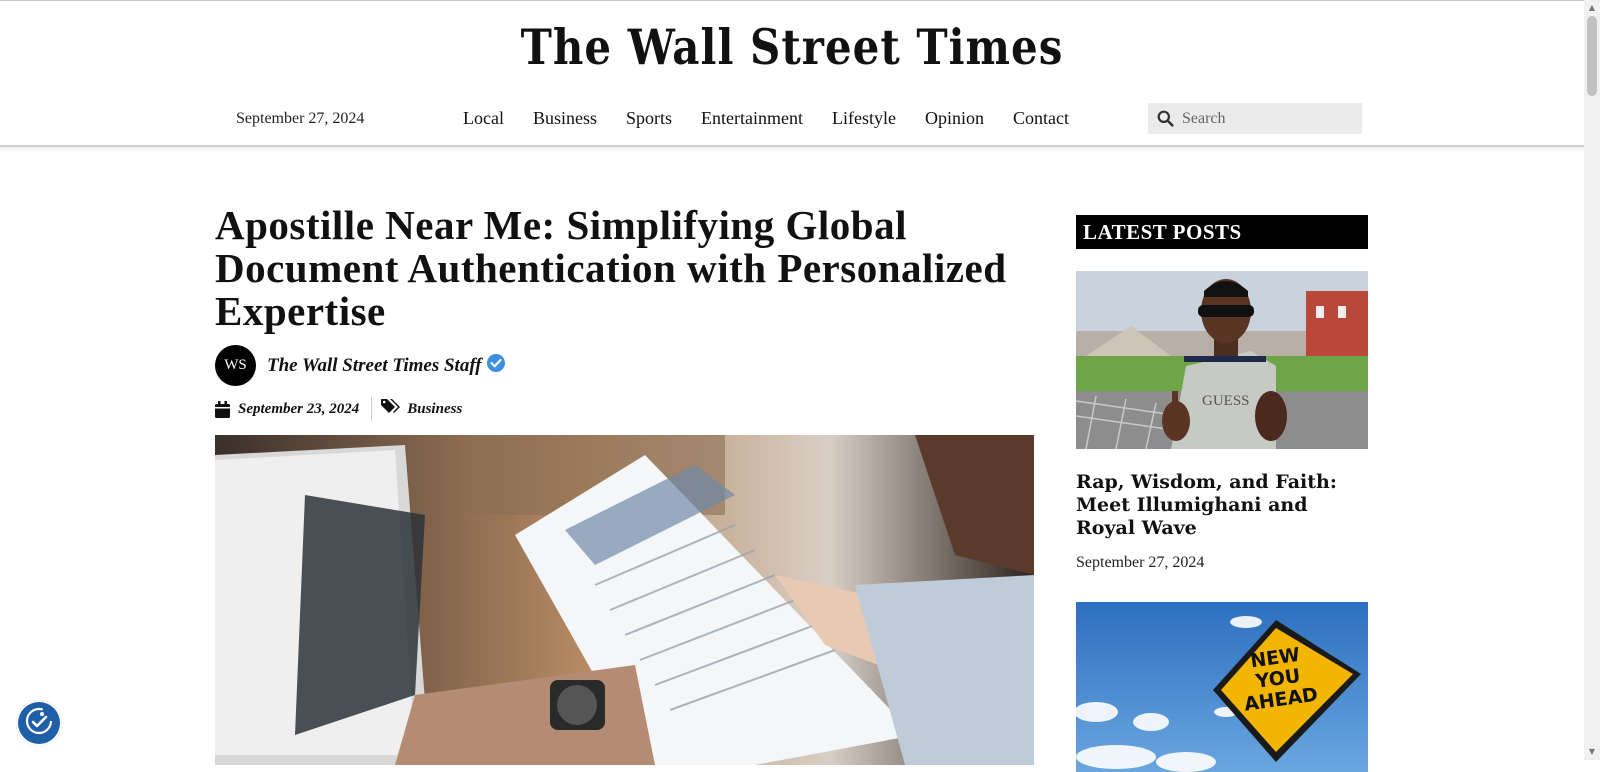  Describe the element at coordinates (864, 118) in the screenshot. I see `nav-link-lifestyle: Lifestyle` at that location.